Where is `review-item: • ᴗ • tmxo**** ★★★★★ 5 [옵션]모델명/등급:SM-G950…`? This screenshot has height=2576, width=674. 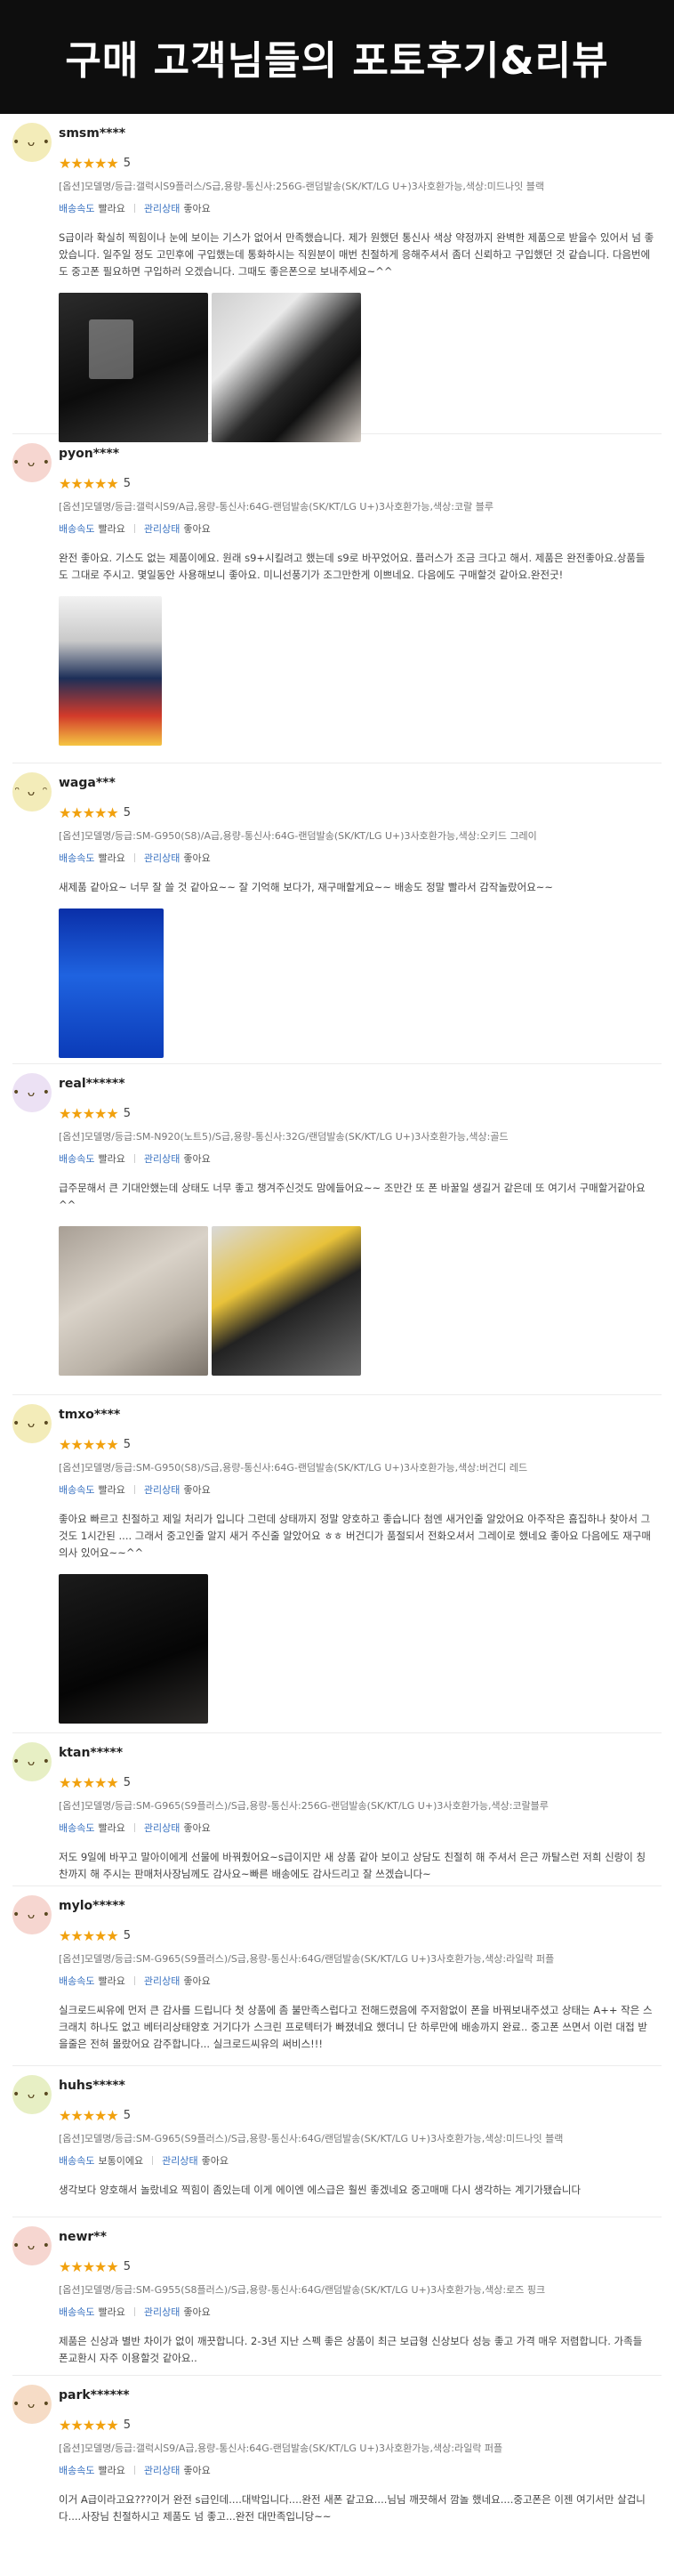 review-item: • ᴗ • tmxo**** ★★★★★ 5 [옵션]모델명/등급:SM-G950… is located at coordinates (337, 1564).